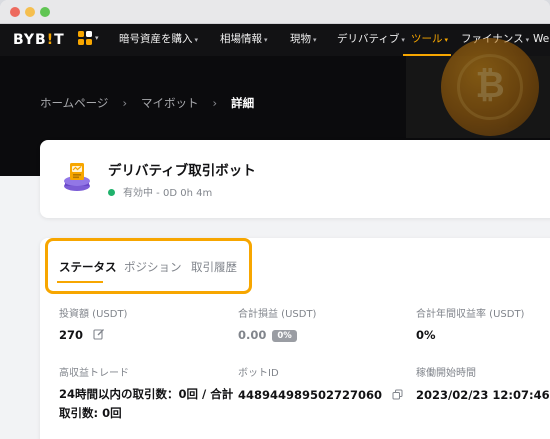  What do you see at coordinates (303, 40) in the screenshot?
I see `nav-item-spot: 現物 ▾` at bounding box center [303, 40].